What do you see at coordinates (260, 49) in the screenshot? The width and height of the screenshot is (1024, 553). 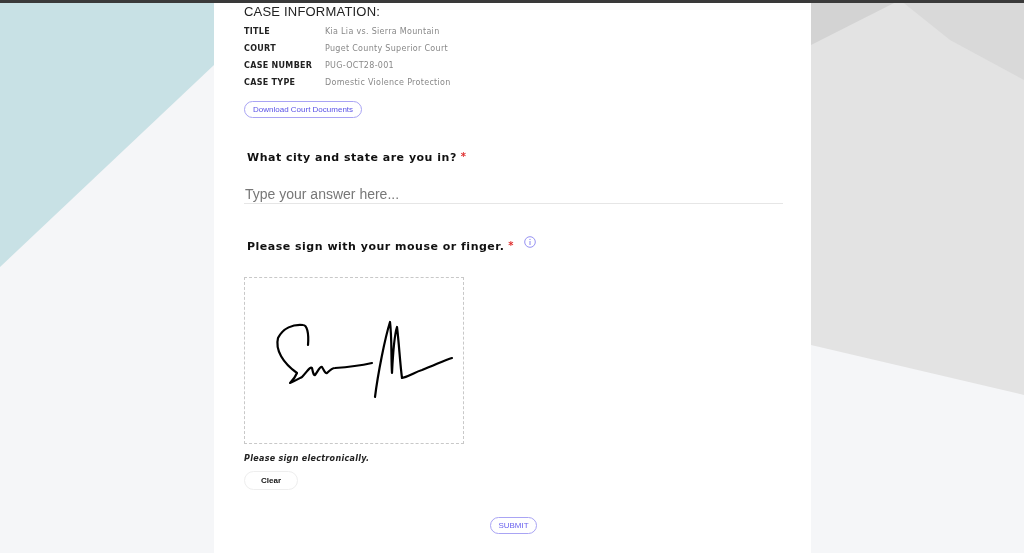 I see `field-label: COURT` at bounding box center [260, 49].